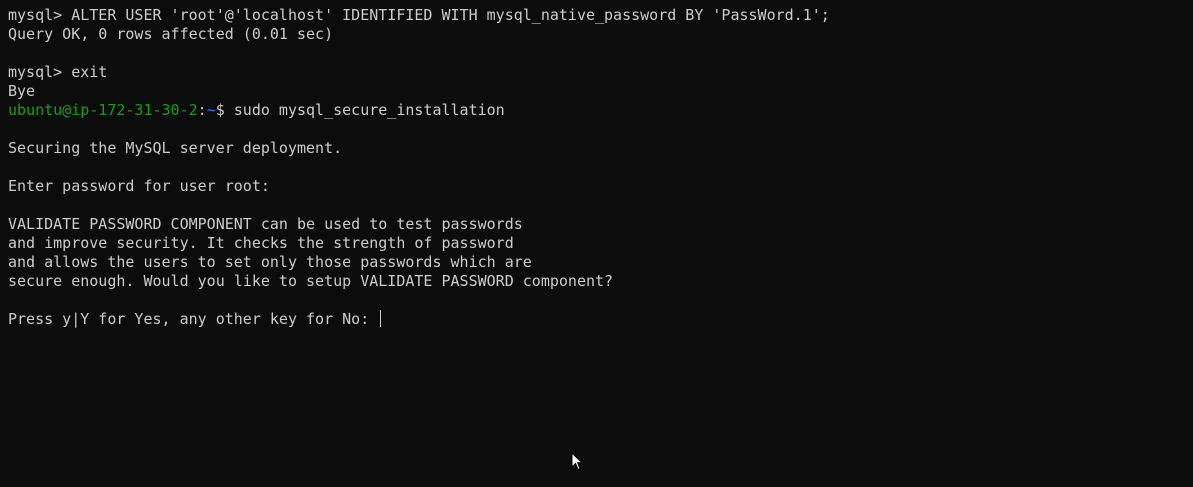  Describe the element at coordinates (577, 461) in the screenshot. I see `mouse-pointer-icon` at that location.